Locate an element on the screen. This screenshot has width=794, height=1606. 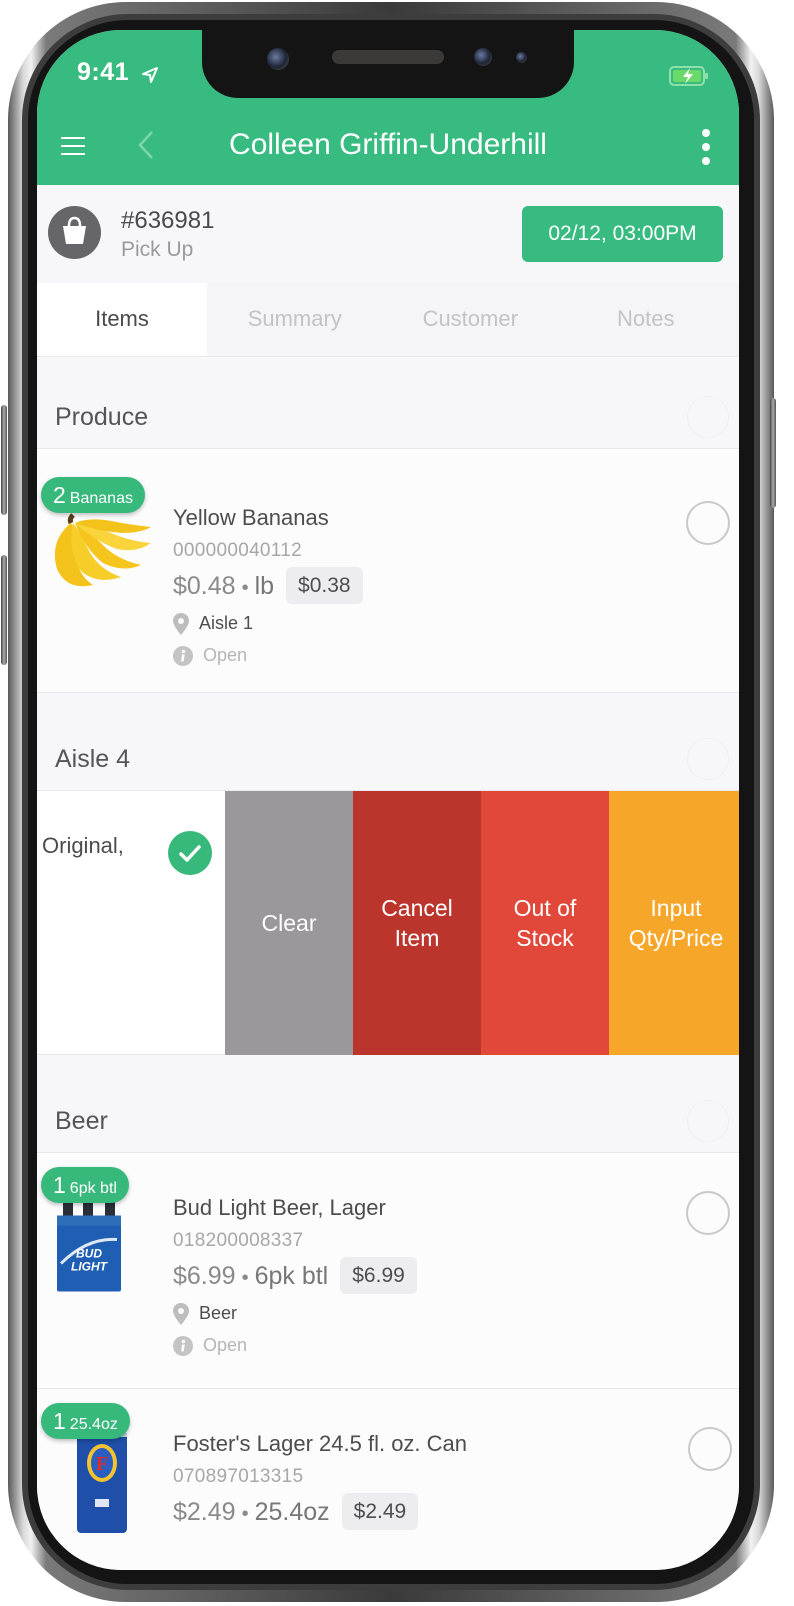
quantity-badge: 2 Bananas is located at coordinates (93, 495).